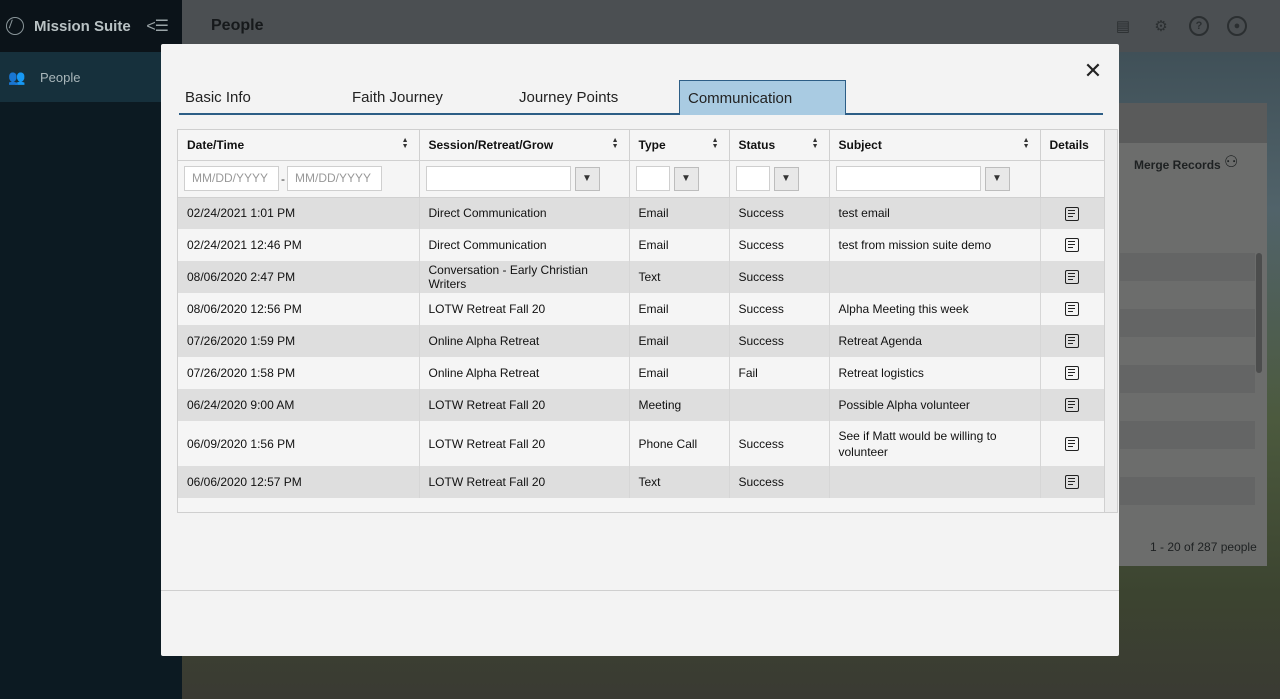 The height and width of the screenshot is (699, 1280). What do you see at coordinates (752, 178) in the screenshot?
I see `status-filter-input` at bounding box center [752, 178].